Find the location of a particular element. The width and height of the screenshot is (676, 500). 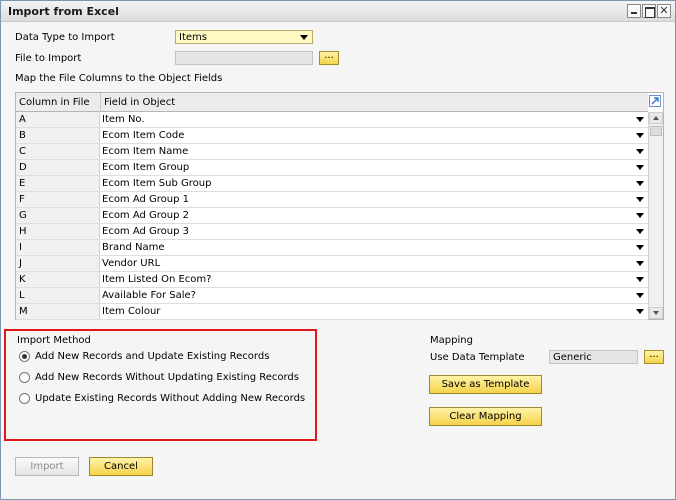

table-row: C Ecom Item Name is located at coordinates (332, 152).